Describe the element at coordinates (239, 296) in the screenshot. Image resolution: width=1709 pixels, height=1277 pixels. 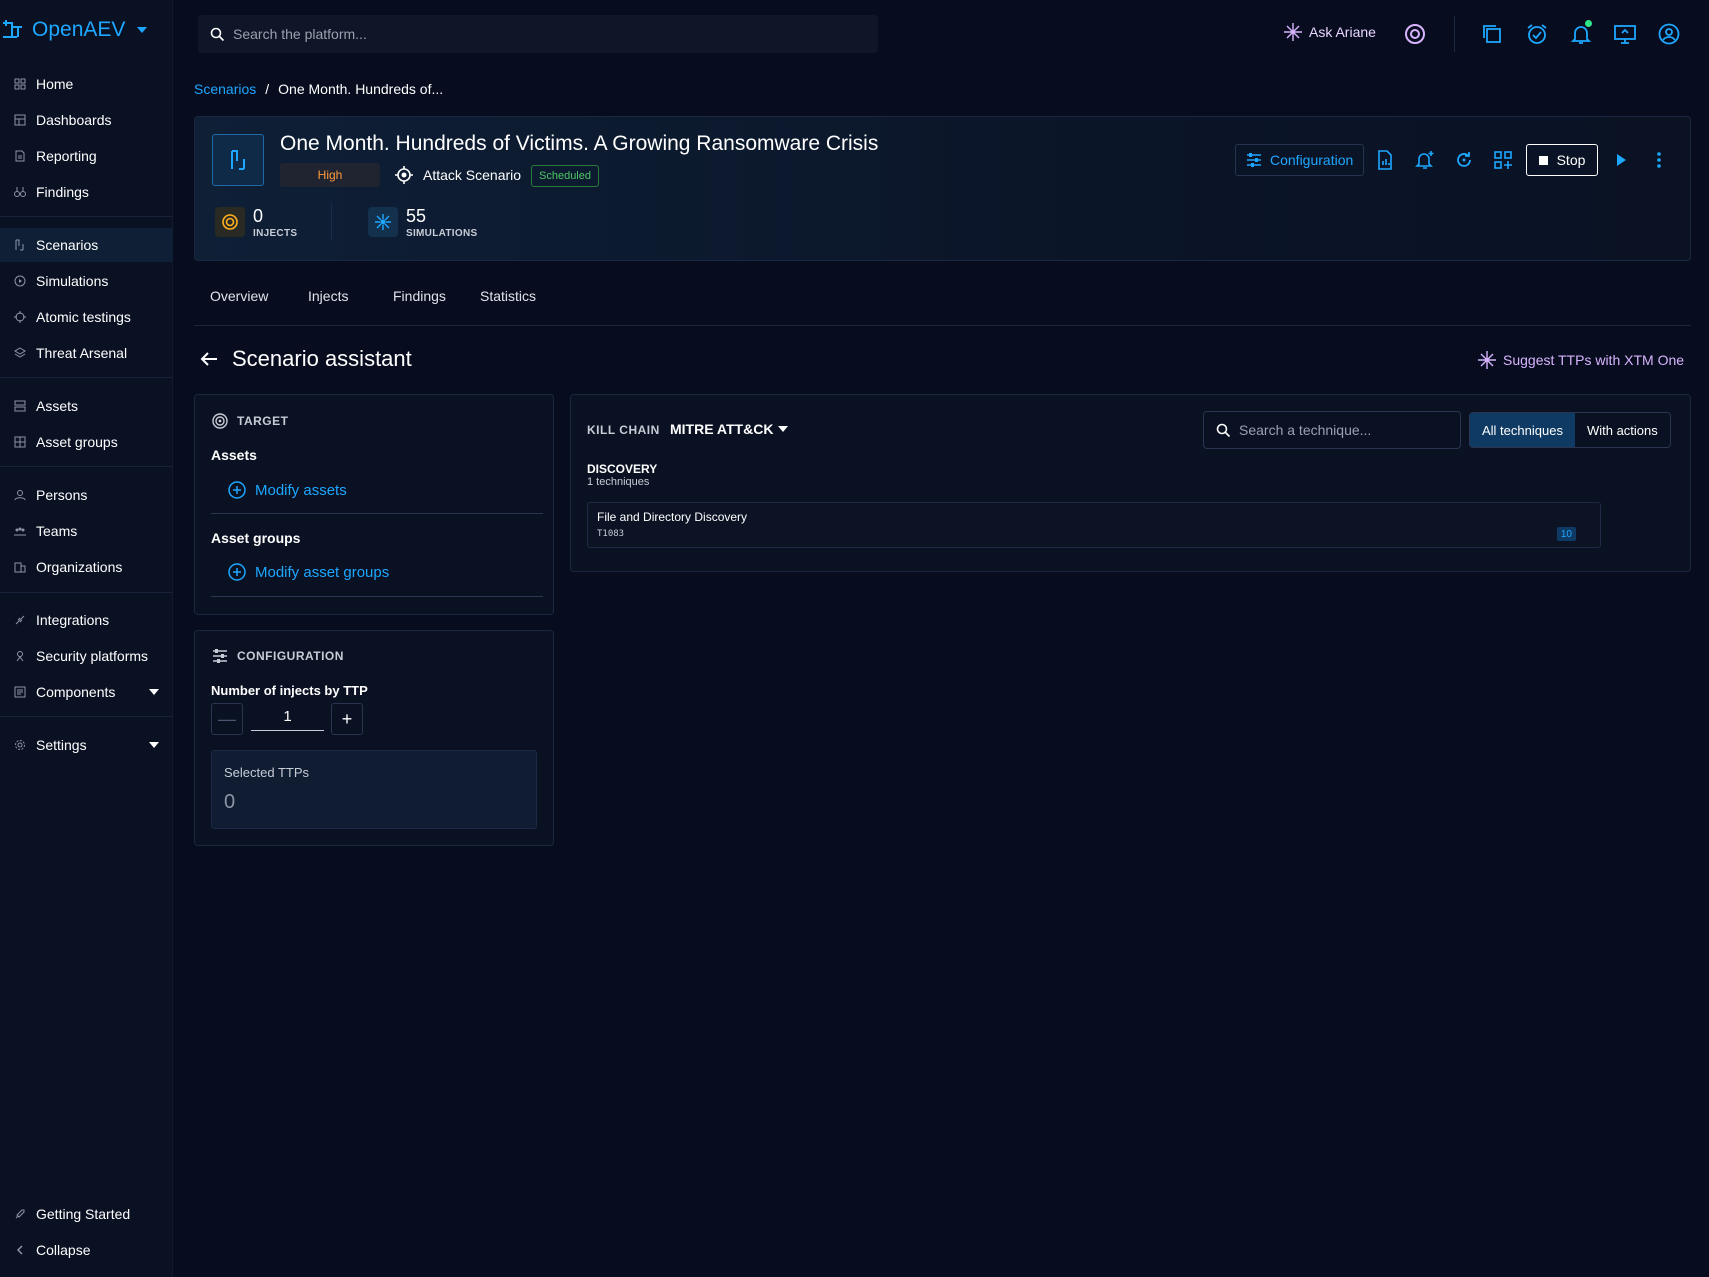
I see `tab-overview: Overview` at that location.